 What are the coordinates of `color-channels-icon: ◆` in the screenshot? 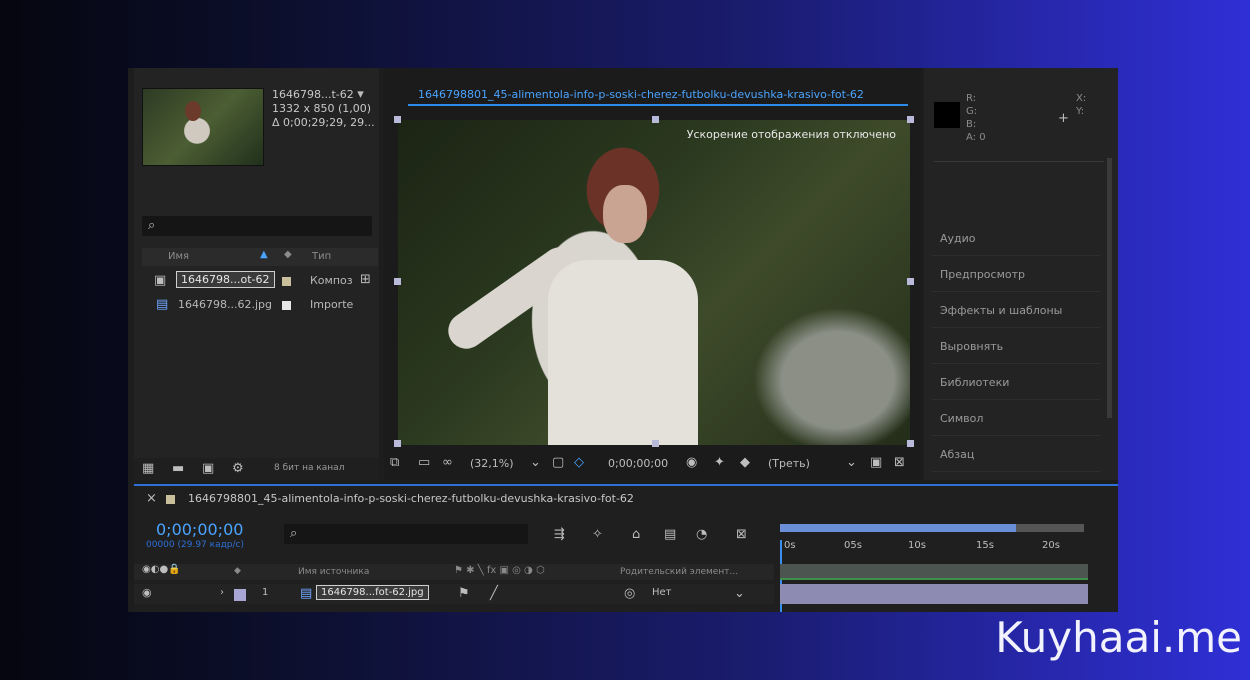 It's located at (745, 462).